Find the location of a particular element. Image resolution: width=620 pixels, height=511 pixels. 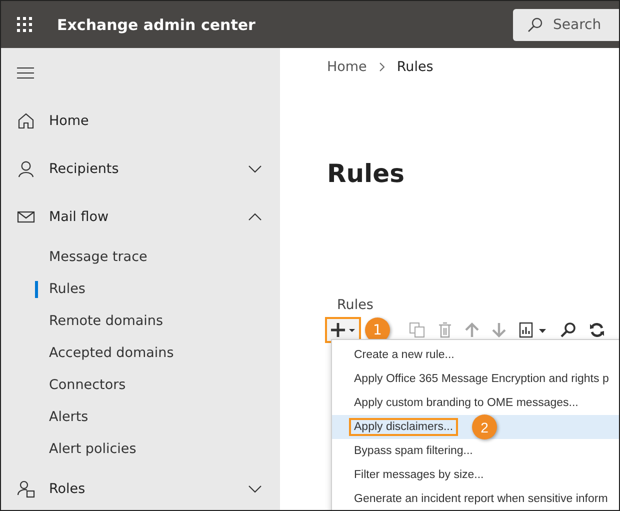

menu-item-label: Apply Office 365 Message Encryption and rights p is located at coordinates (481, 379).